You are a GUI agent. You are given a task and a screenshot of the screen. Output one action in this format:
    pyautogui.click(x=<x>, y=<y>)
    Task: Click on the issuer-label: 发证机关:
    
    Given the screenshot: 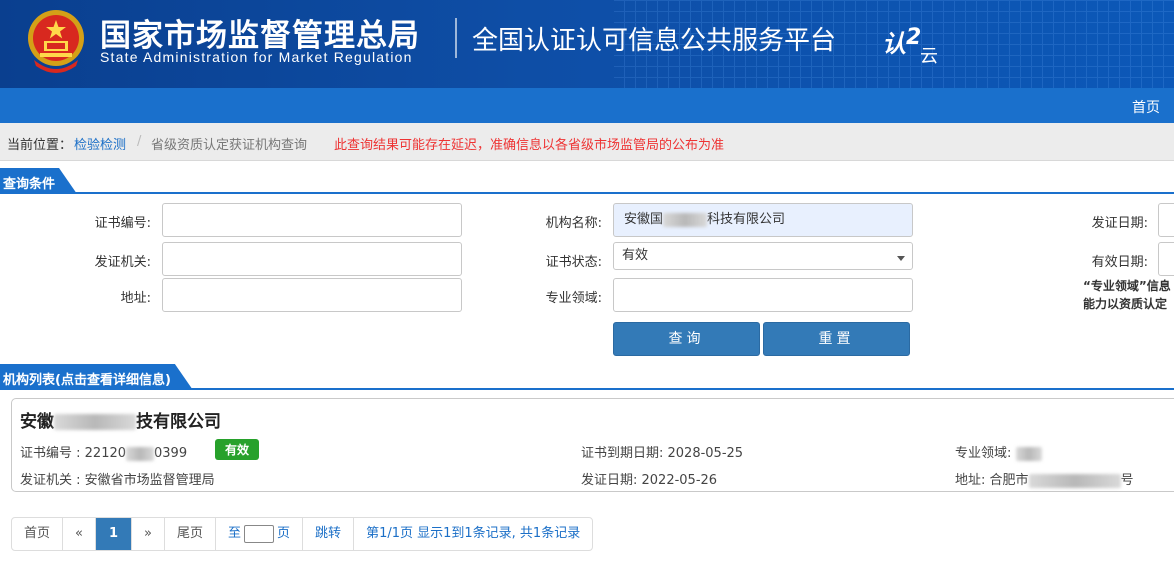 What is the action you would take?
    pyautogui.click(x=122, y=262)
    